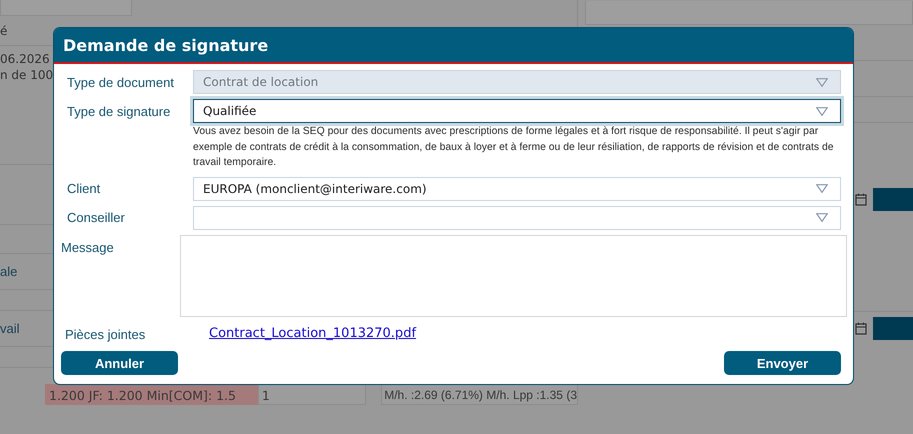 The image size is (913, 434). What do you see at coordinates (4, 31) in the screenshot?
I see `column-header: é` at bounding box center [4, 31].